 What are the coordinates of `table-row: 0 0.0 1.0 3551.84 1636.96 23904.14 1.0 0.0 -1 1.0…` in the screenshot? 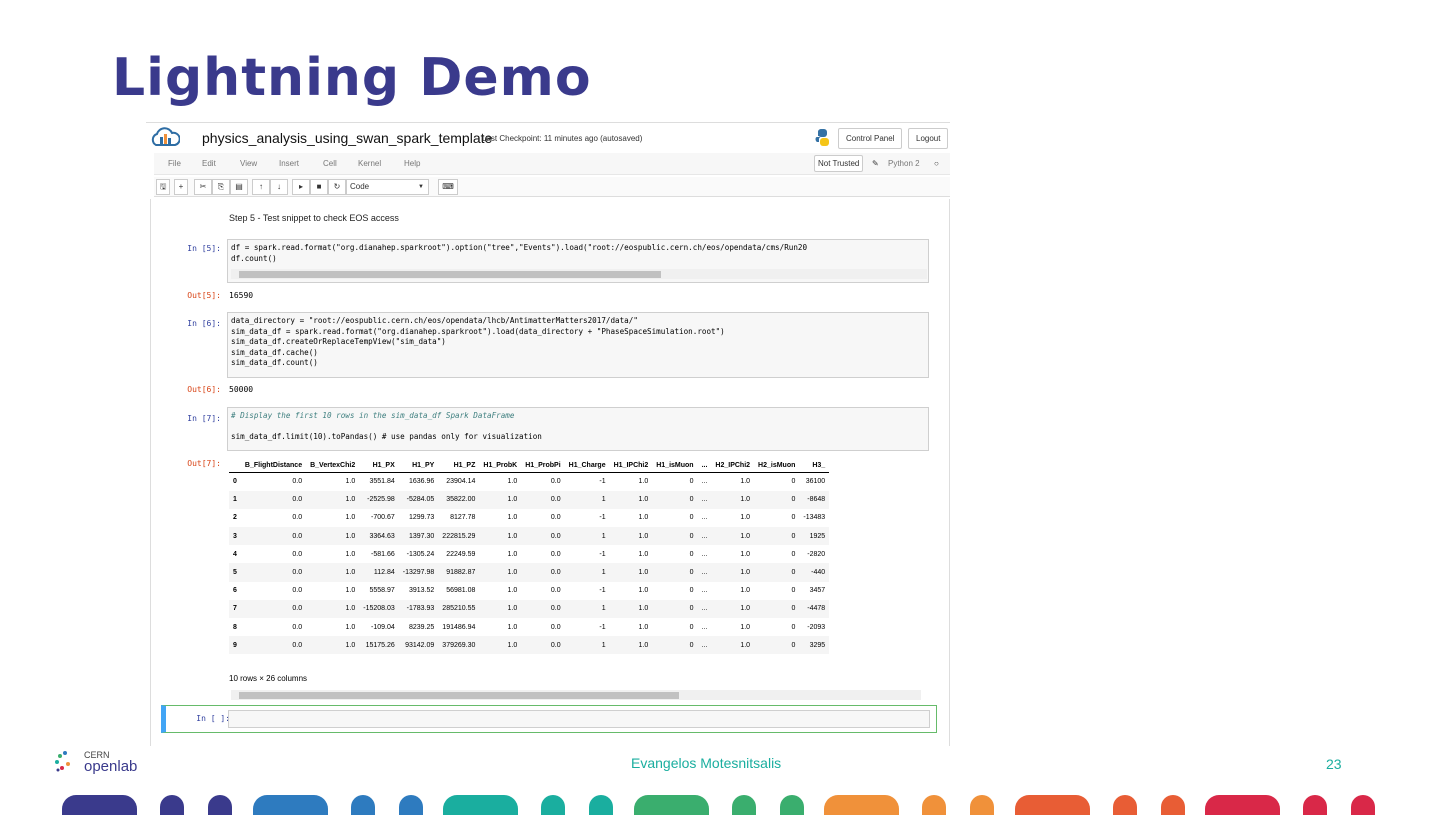 It's located at (529, 482).